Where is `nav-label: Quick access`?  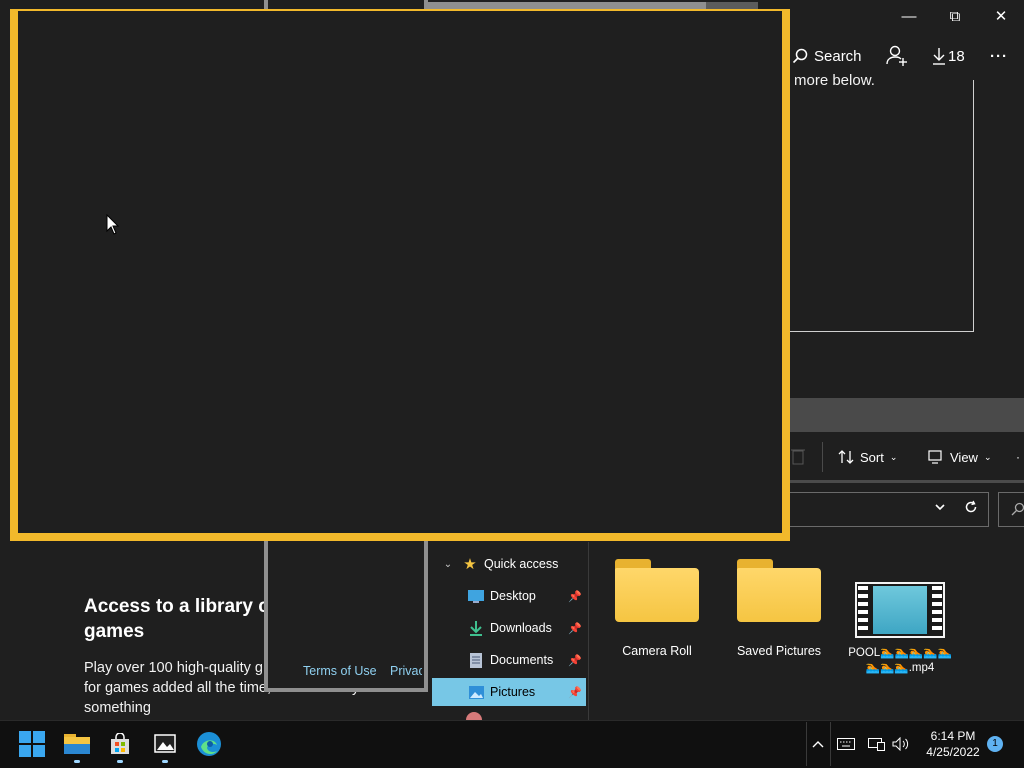 nav-label: Quick access is located at coordinates (521, 564).